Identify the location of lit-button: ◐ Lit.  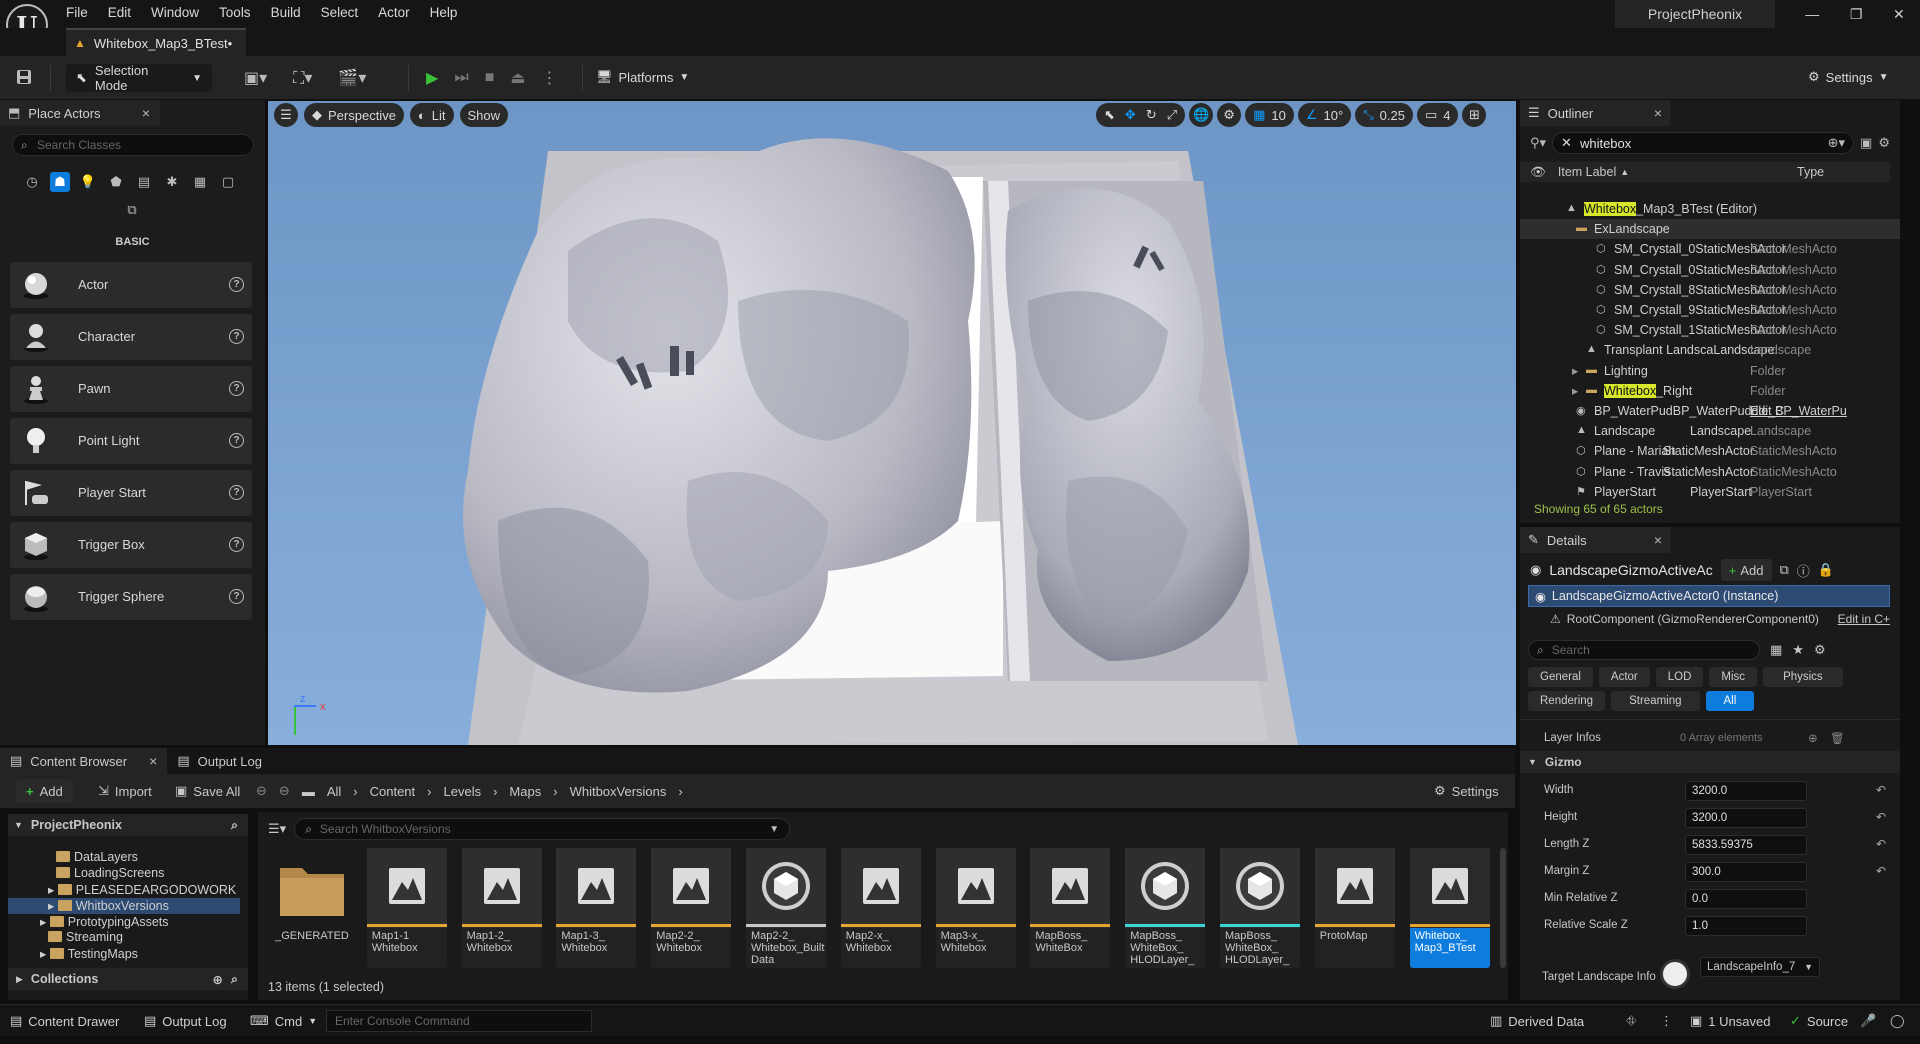
(431, 115).